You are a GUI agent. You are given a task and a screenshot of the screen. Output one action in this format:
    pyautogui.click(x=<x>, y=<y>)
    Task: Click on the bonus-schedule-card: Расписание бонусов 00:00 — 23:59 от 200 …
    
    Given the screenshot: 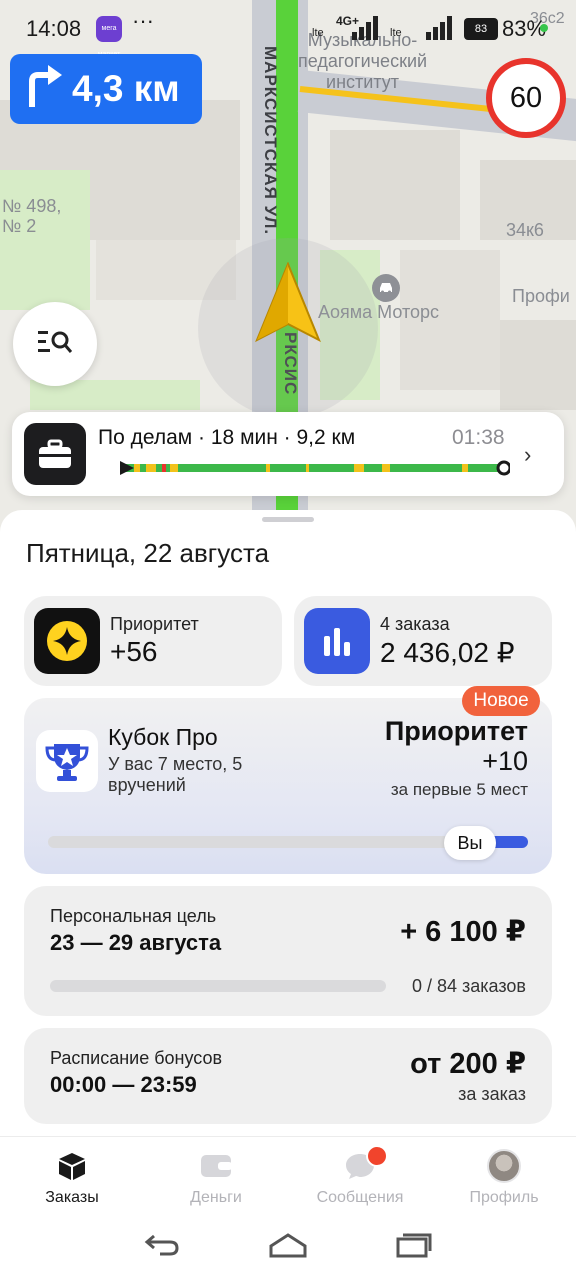 What is the action you would take?
    pyautogui.click(x=288, y=1076)
    